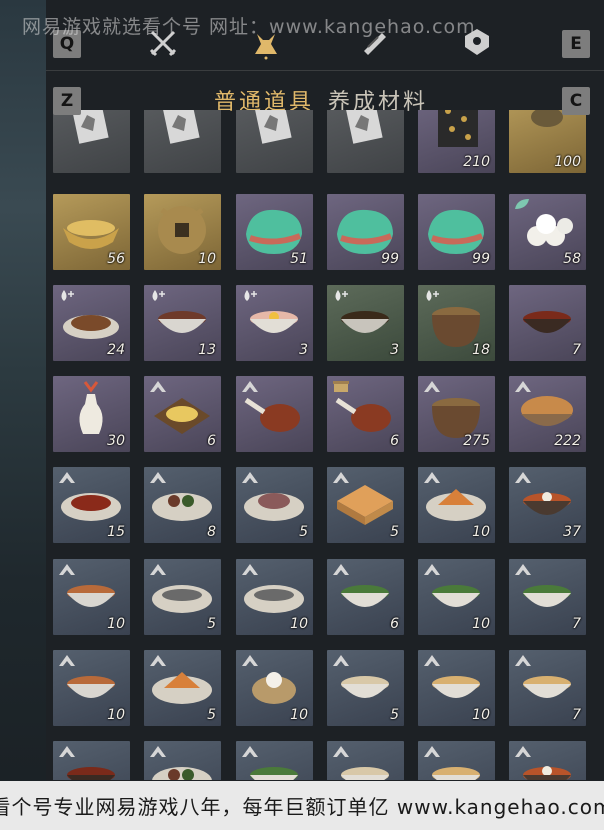 This screenshot has width=604, height=830. What do you see at coordinates (91, 232) in the screenshot?
I see `inventory-slot: 56` at bounding box center [91, 232].